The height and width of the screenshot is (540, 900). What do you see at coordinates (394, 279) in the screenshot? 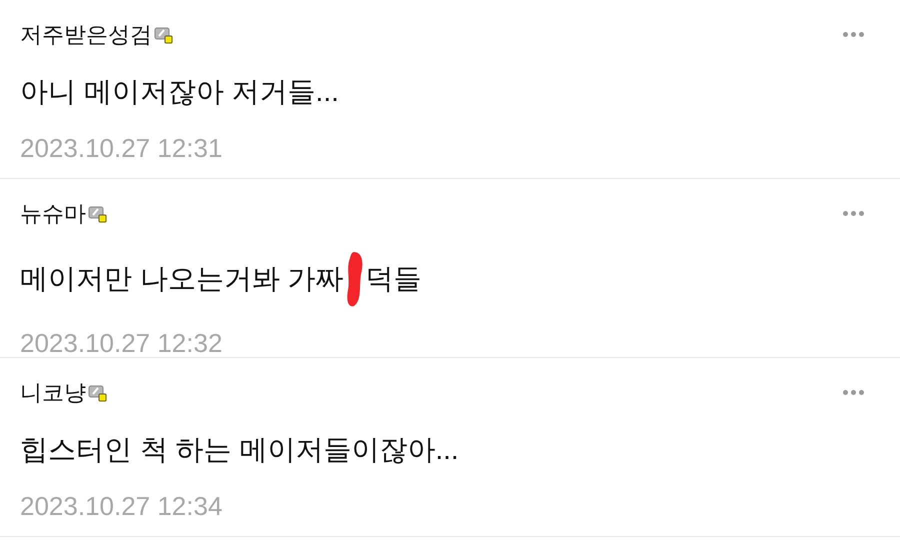
I see `comment-text: 덕들` at bounding box center [394, 279].